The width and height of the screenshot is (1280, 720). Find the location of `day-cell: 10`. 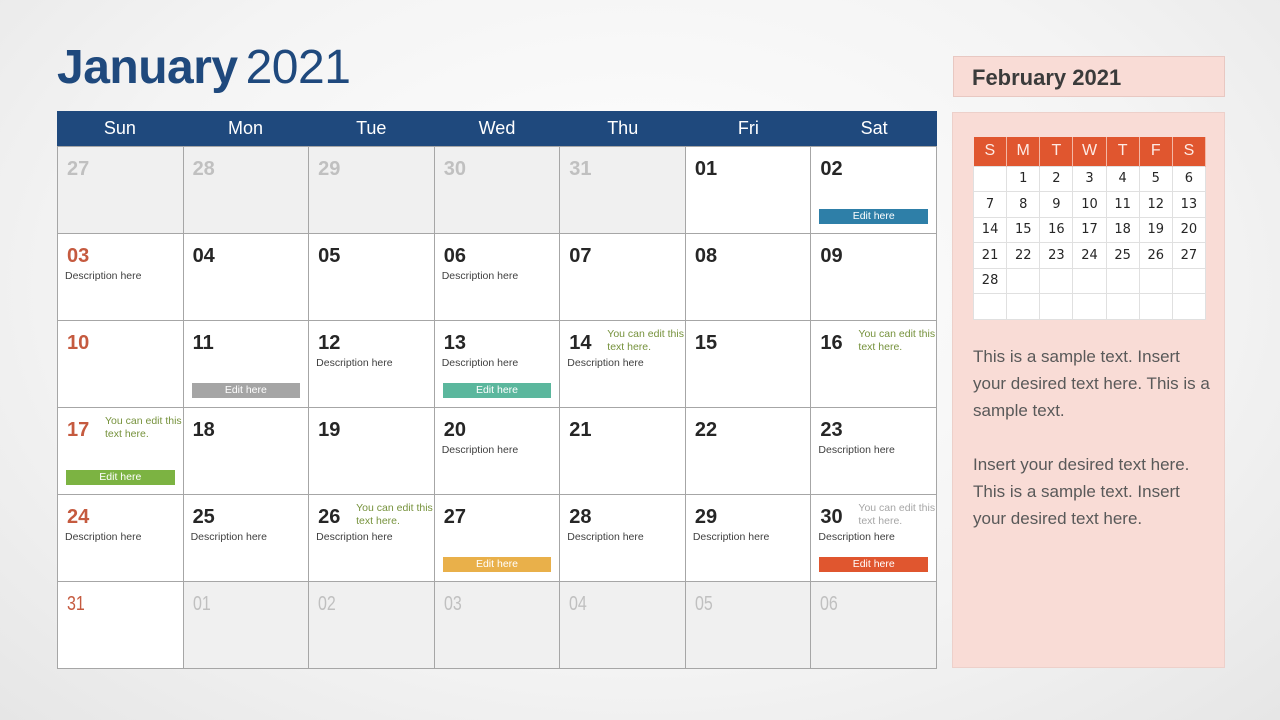

day-cell: 10 is located at coordinates (121, 364).